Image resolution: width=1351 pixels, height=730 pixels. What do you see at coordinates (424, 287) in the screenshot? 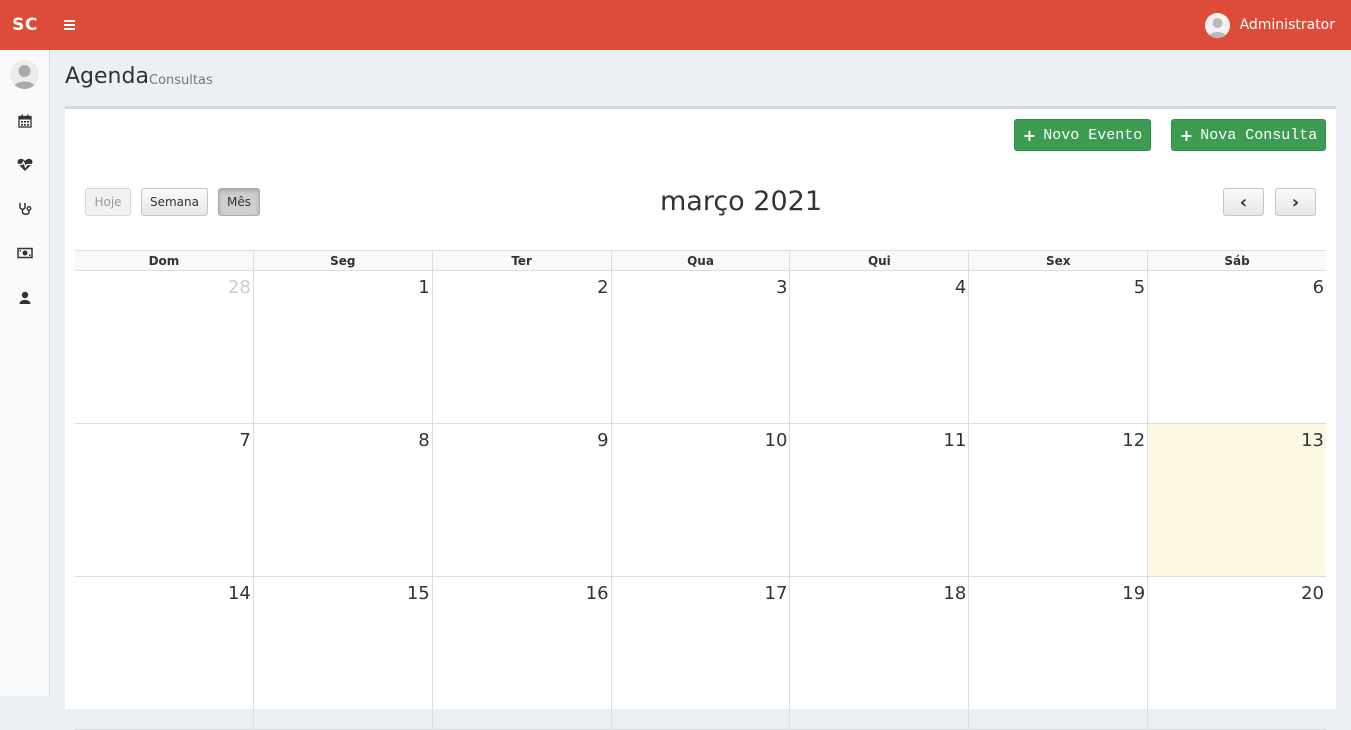
I see `day-number: 1` at bounding box center [424, 287].